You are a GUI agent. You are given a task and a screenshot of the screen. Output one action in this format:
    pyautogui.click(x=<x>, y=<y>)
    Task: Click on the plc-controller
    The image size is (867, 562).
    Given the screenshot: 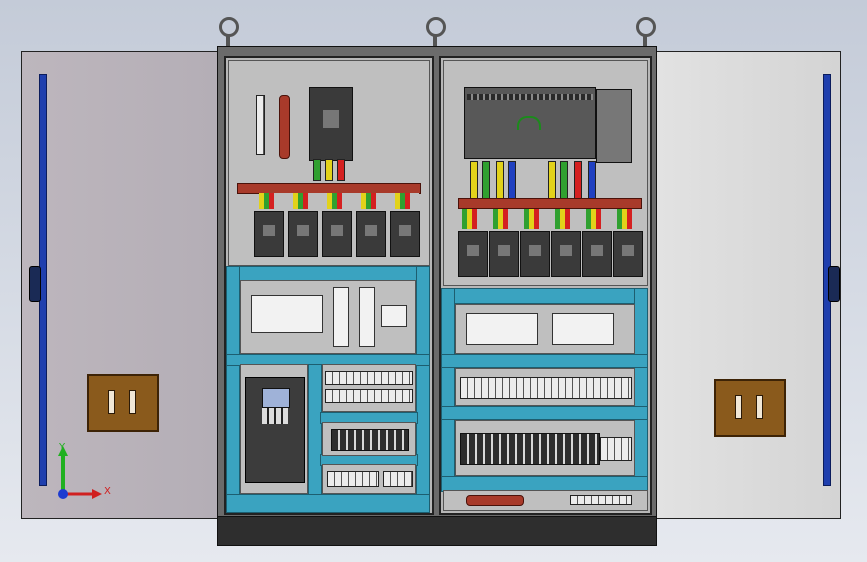 What is the action you would take?
    pyautogui.click(x=530, y=123)
    